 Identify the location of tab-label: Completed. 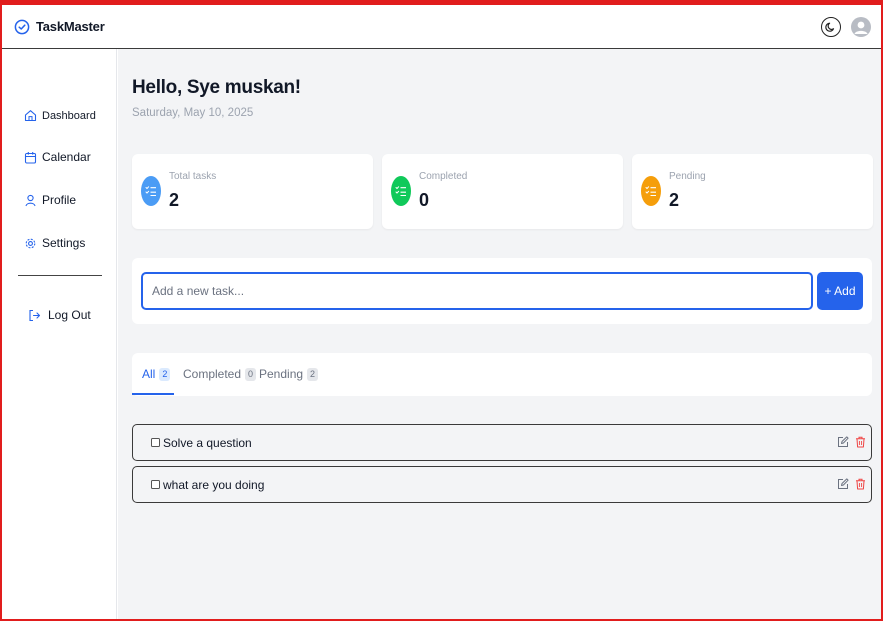
(212, 374).